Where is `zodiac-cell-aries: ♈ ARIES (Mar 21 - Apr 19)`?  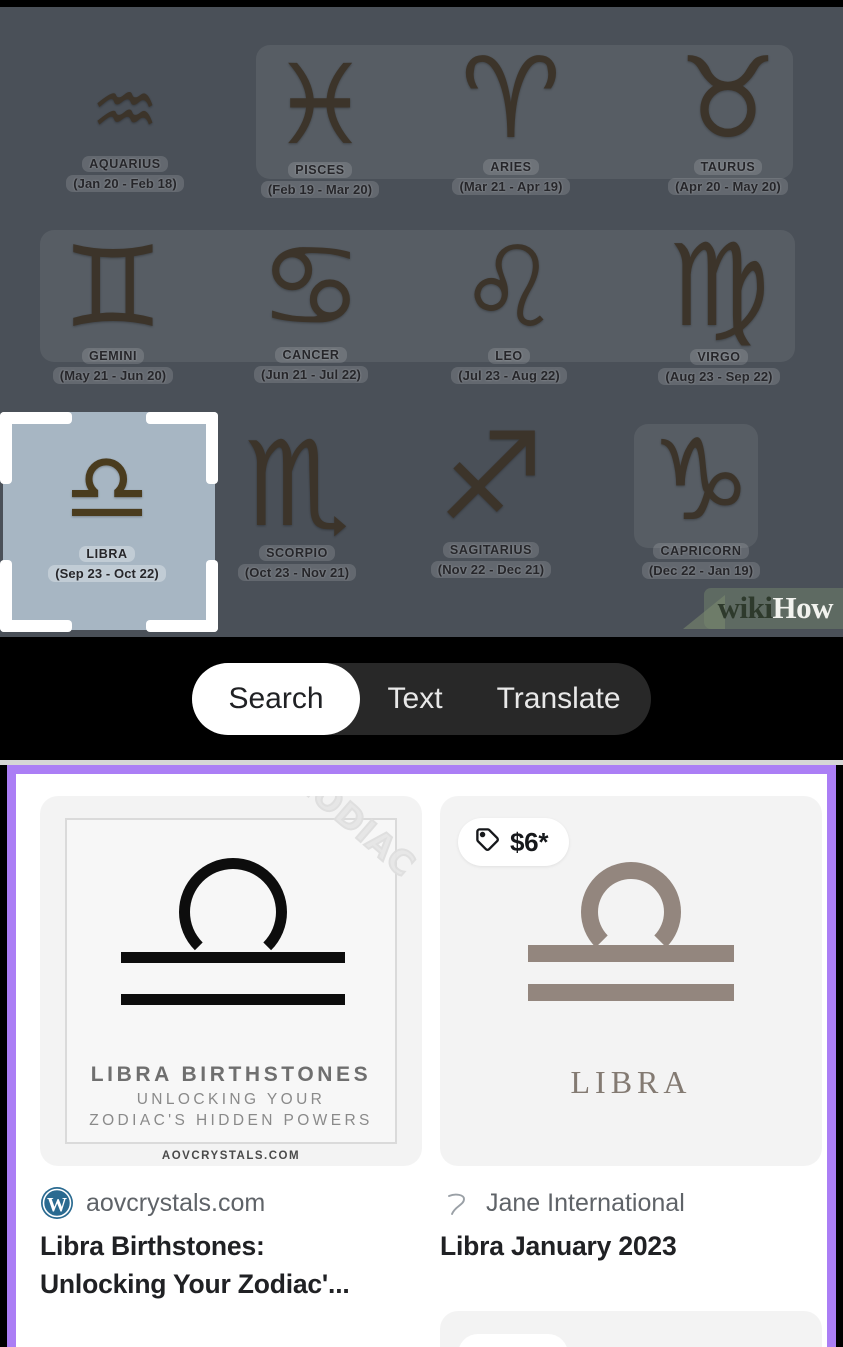
zodiac-cell-aries: ♈ ARIES (Mar 21 - Apr 19) is located at coordinates (511, 119).